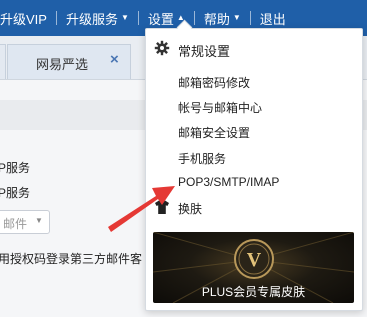  I want to click on mail-select: 邮件 ▼, so click(25, 222).